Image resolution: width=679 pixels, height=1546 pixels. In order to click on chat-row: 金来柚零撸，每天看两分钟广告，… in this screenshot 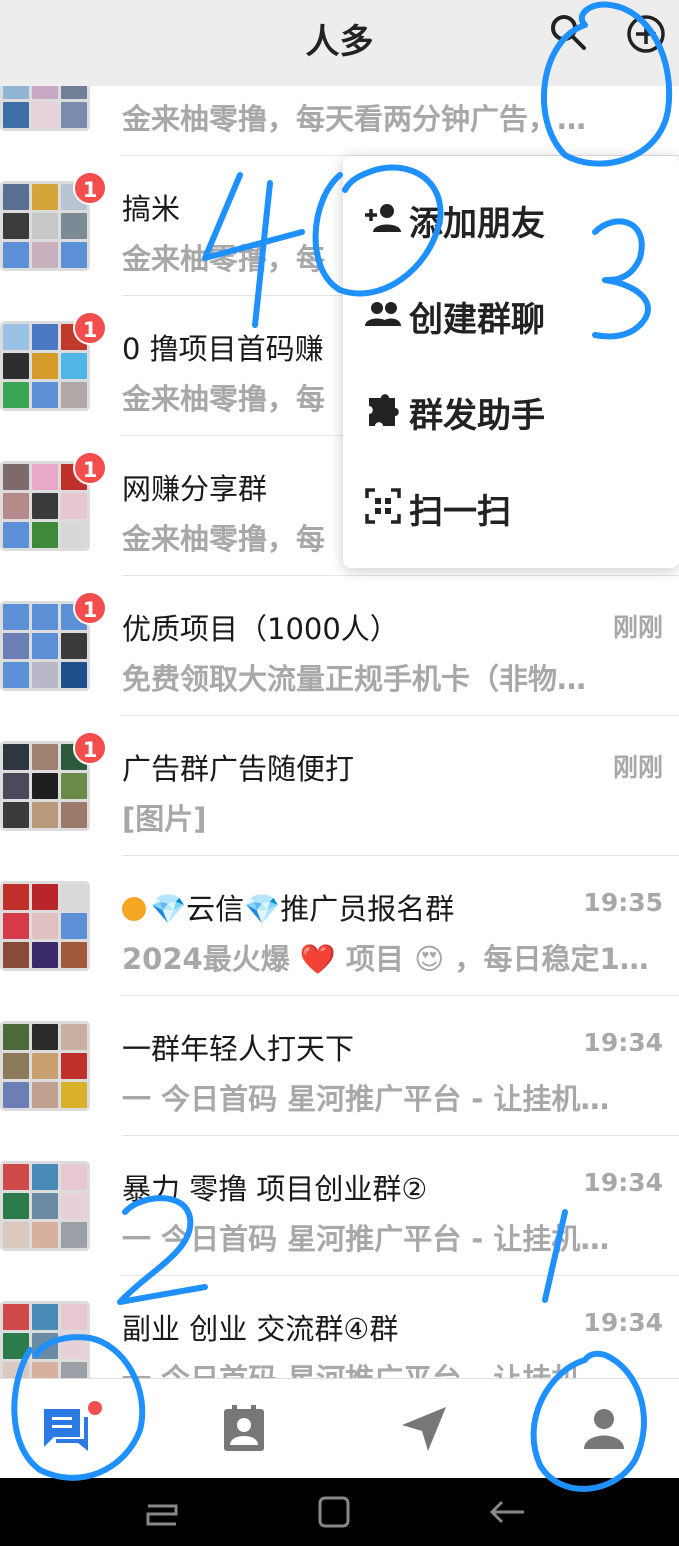, I will do `click(339, 121)`.